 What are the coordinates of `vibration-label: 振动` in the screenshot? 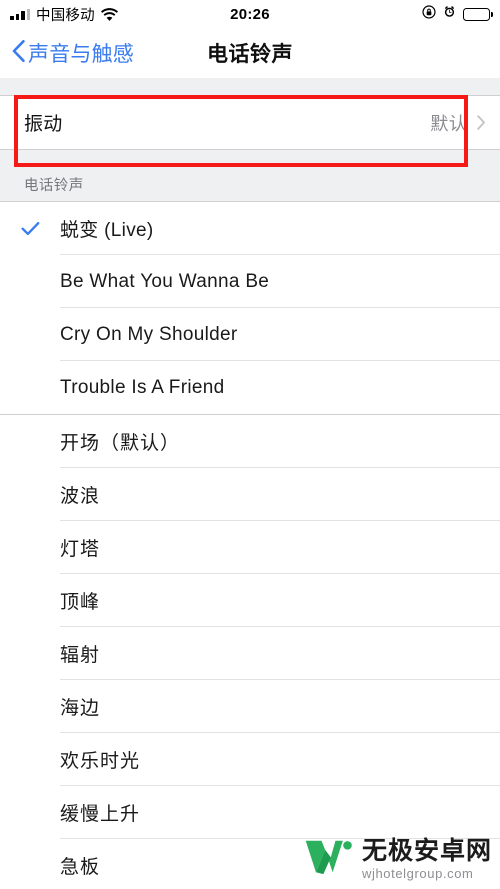 It's located at (43, 124).